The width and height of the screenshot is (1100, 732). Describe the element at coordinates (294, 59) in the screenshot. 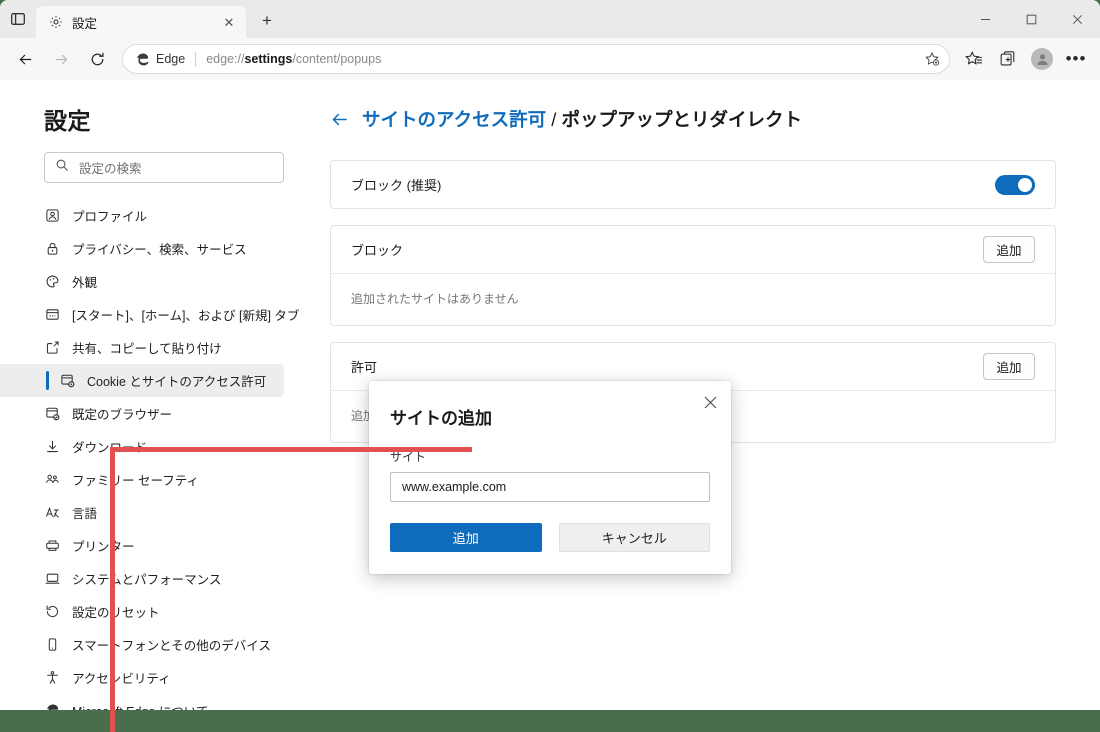

I see `url-text: edge://settings/content/popups` at that location.